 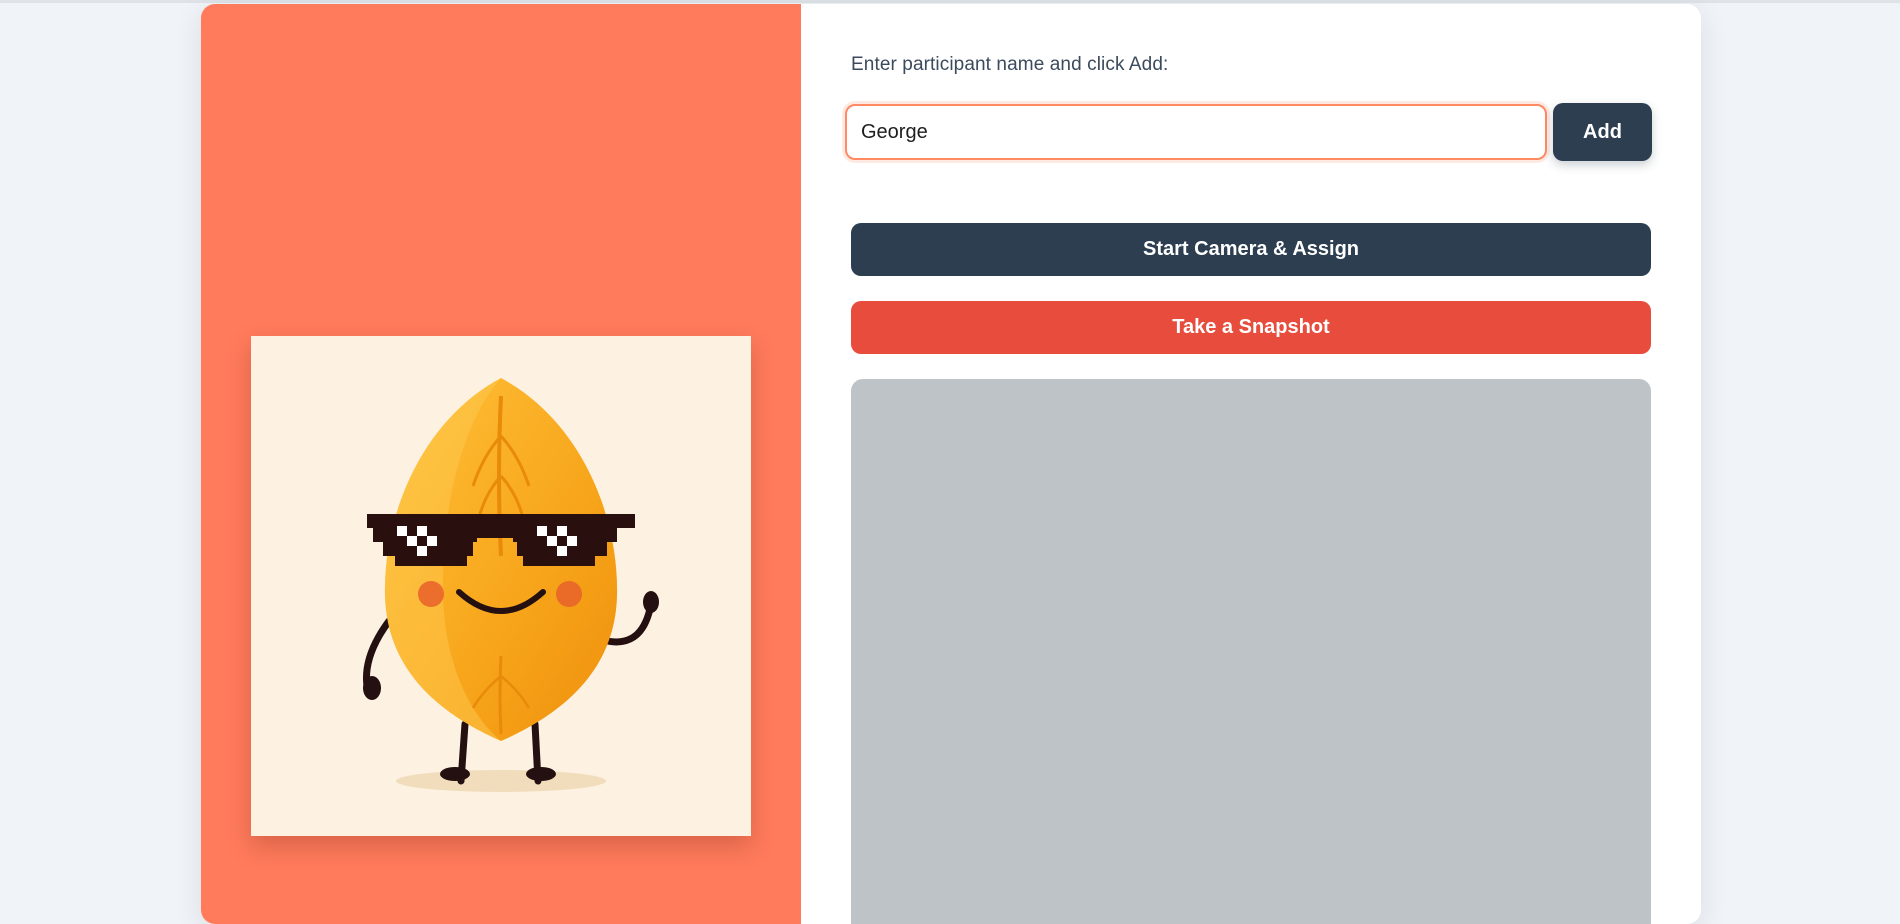 I want to click on mascot-image, so click(x=501, y=586).